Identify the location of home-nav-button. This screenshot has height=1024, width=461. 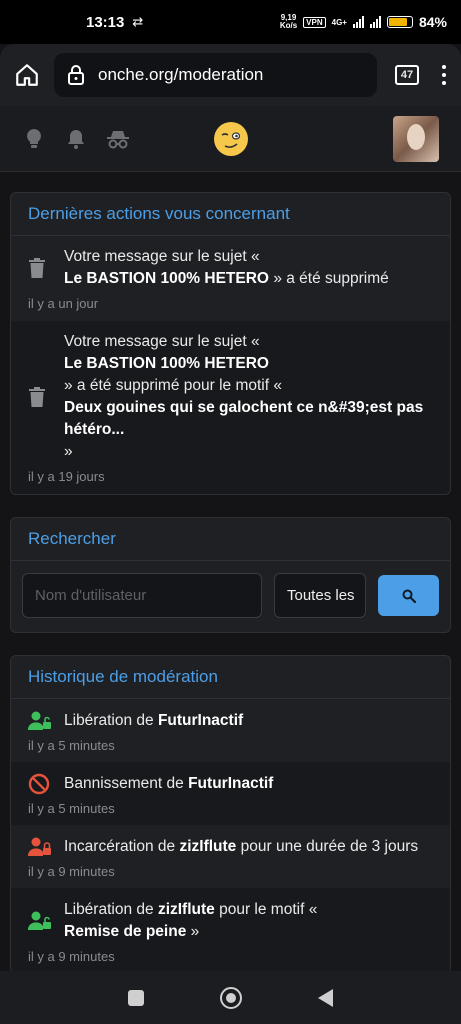
(231, 997).